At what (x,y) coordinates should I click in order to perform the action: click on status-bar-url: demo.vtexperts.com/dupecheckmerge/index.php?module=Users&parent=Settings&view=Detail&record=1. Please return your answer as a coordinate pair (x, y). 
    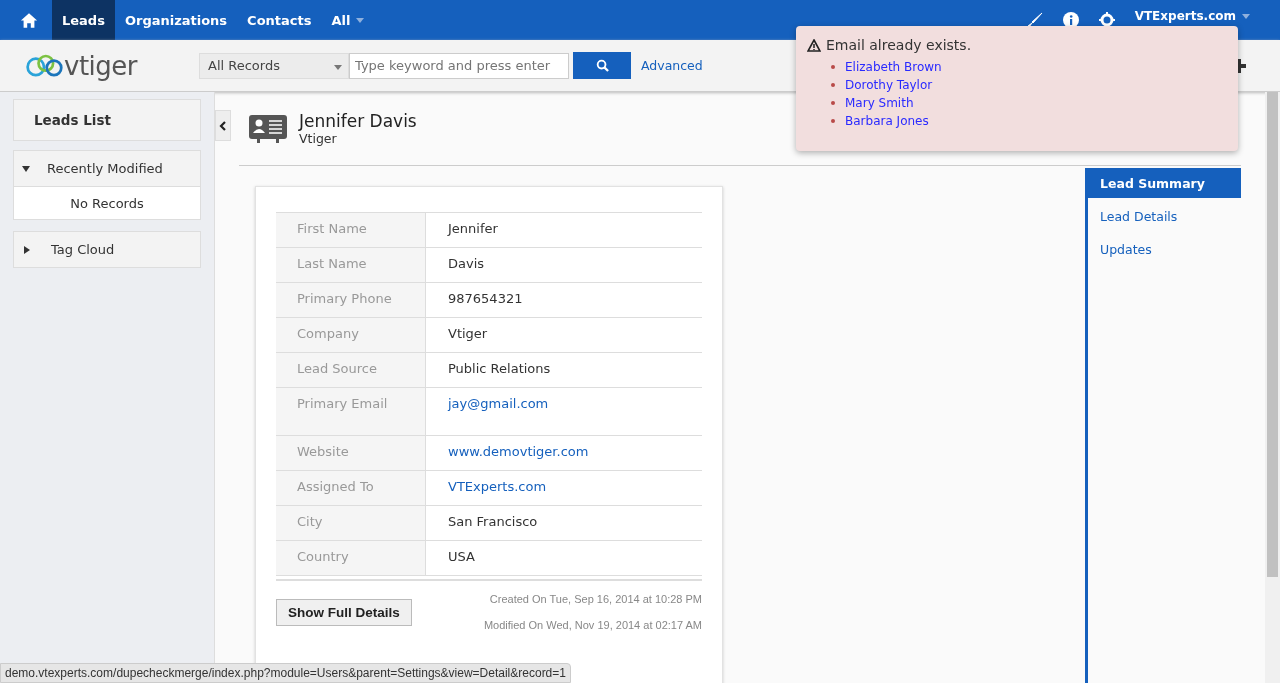
    Looking at the image, I should click on (285, 673).